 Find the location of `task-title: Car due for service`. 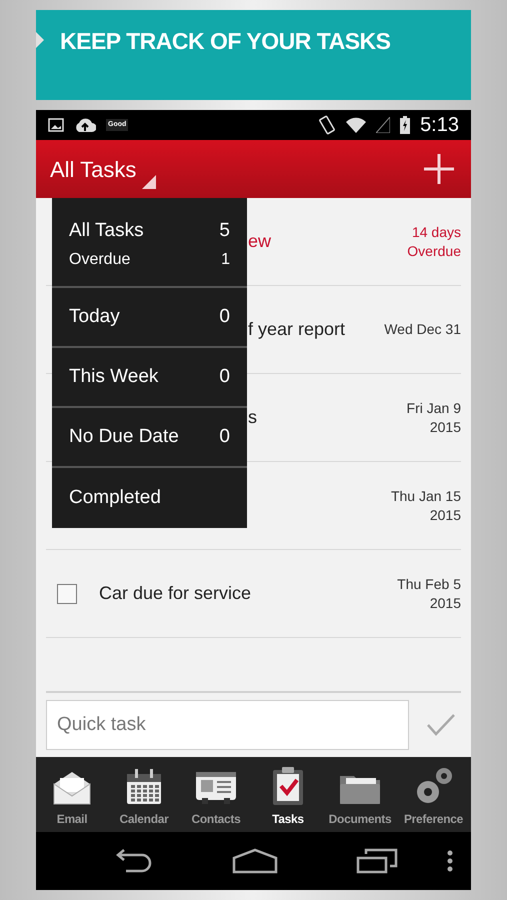

task-title: Car due for service is located at coordinates (175, 593).